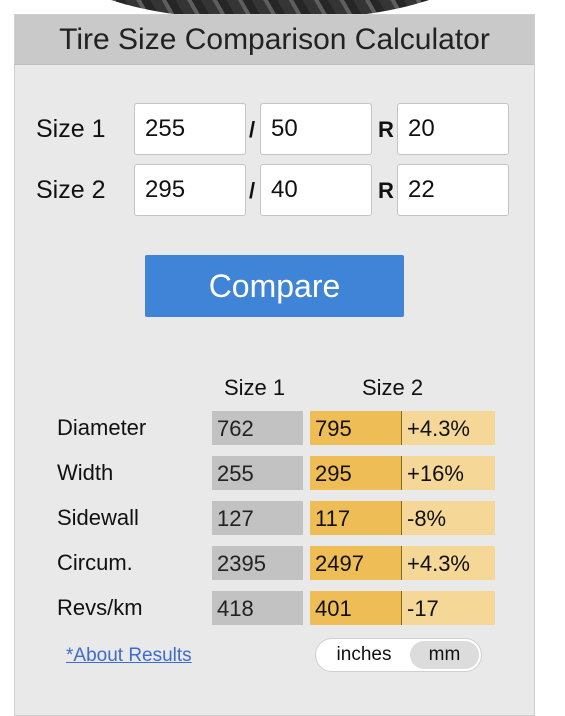 The width and height of the screenshot is (565, 716). Describe the element at coordinates (316, 190) in the screenshot. I see `size-2-aspect-input` at that location.